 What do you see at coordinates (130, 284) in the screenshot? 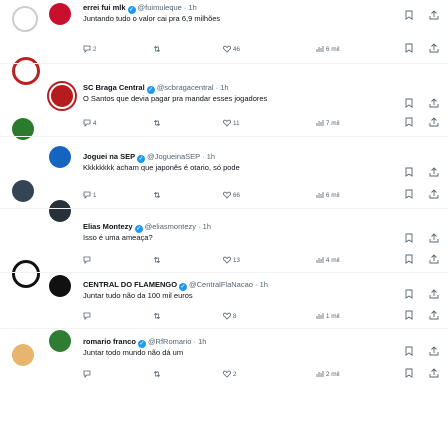
I see `author-name: CENTRAL DO FLAMENGO` at bounding box center [130, 284].